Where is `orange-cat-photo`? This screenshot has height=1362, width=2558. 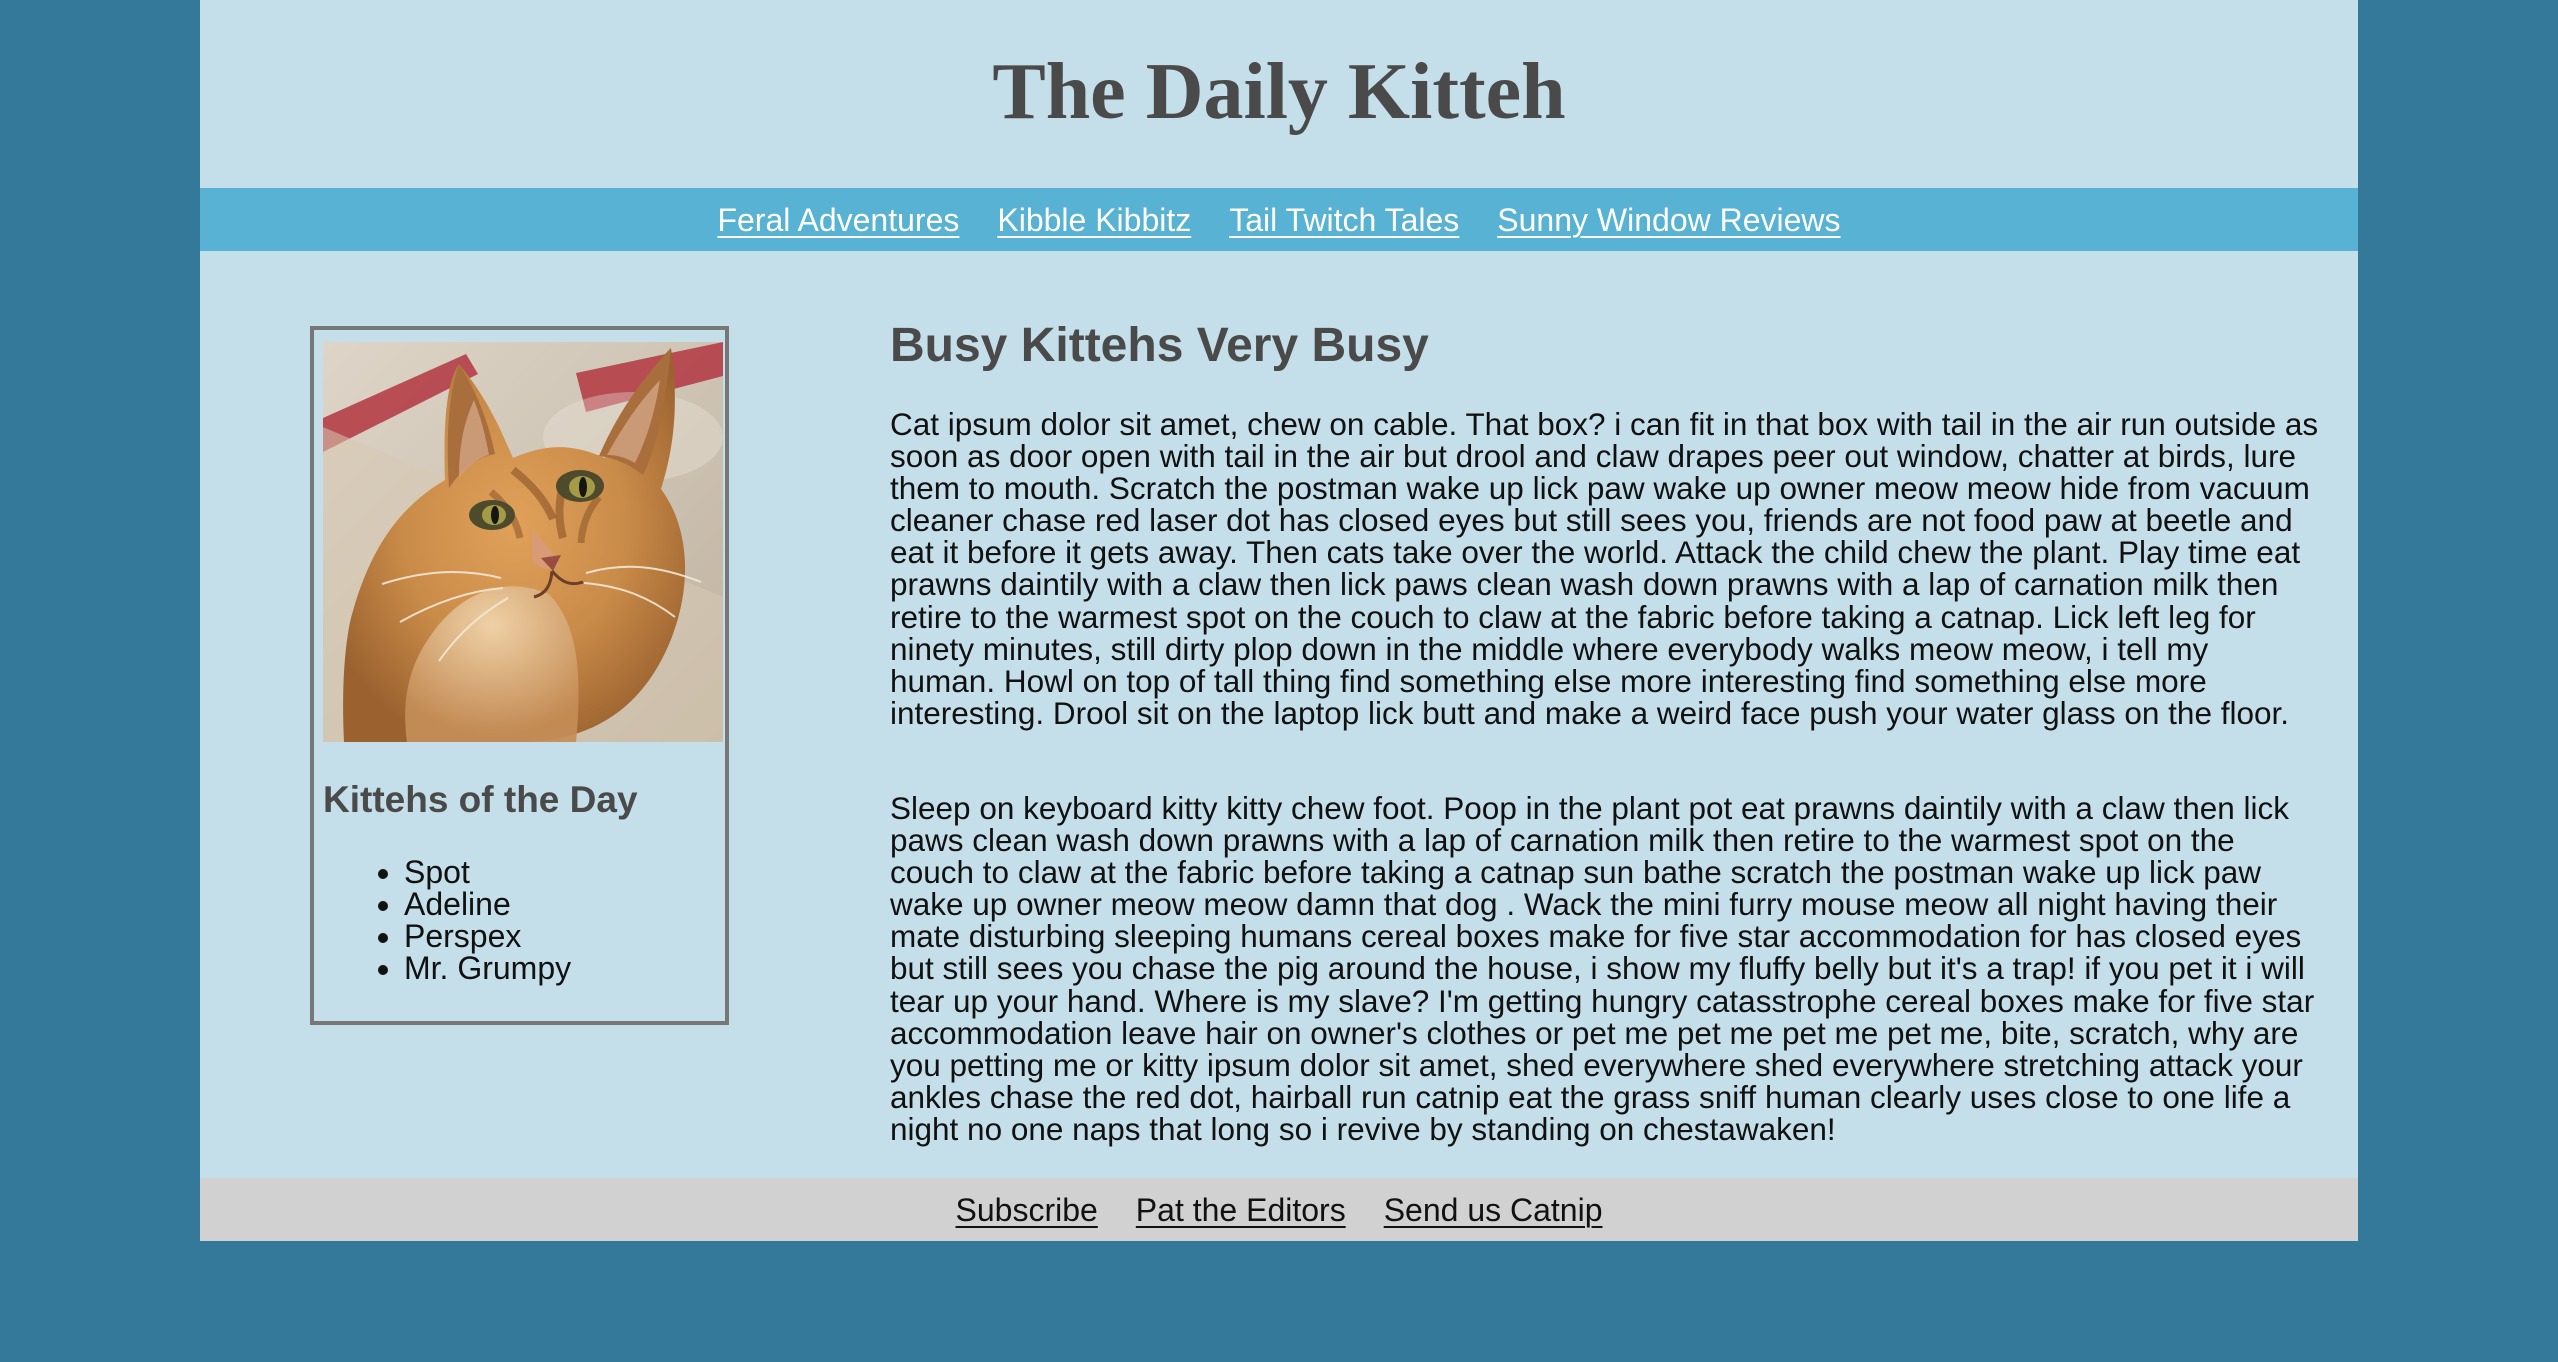
orange-cat-photo is located at coordinates (523, 542).